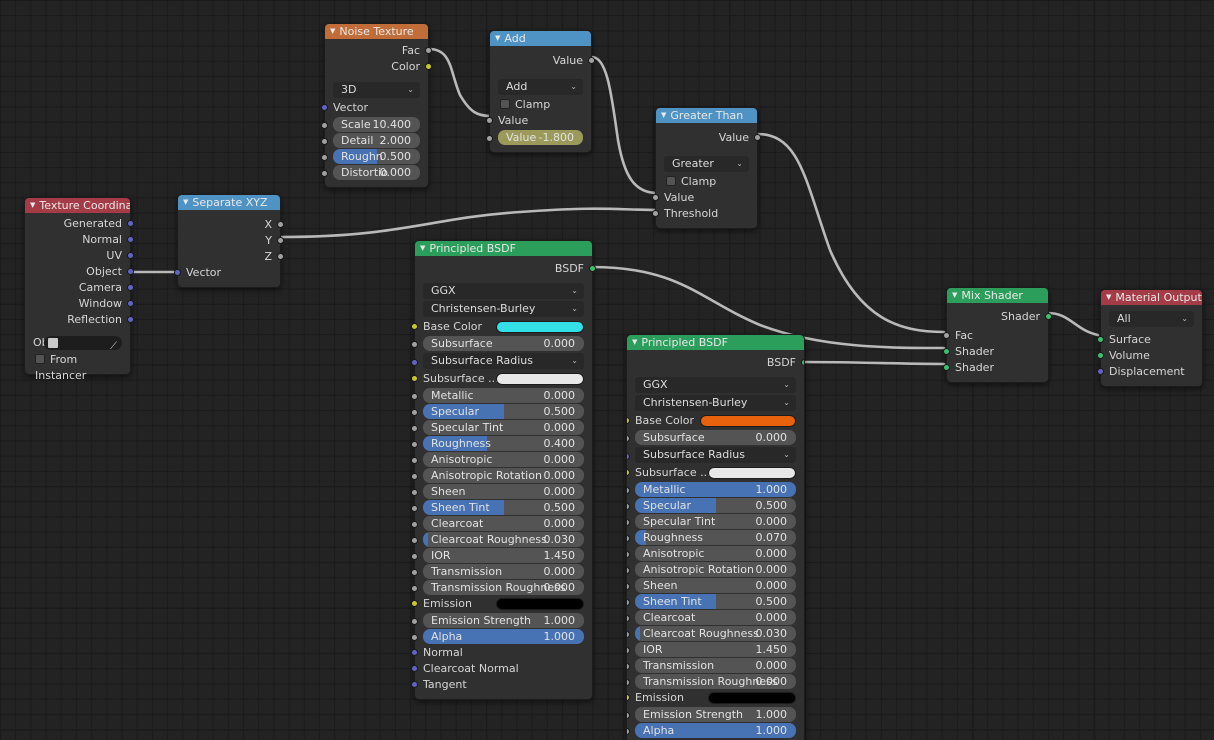 The image size is (1214, 740). Describe the element at coordinates (79, 320) in the screenshot. I see `output-reflection: Reflection` at that location.